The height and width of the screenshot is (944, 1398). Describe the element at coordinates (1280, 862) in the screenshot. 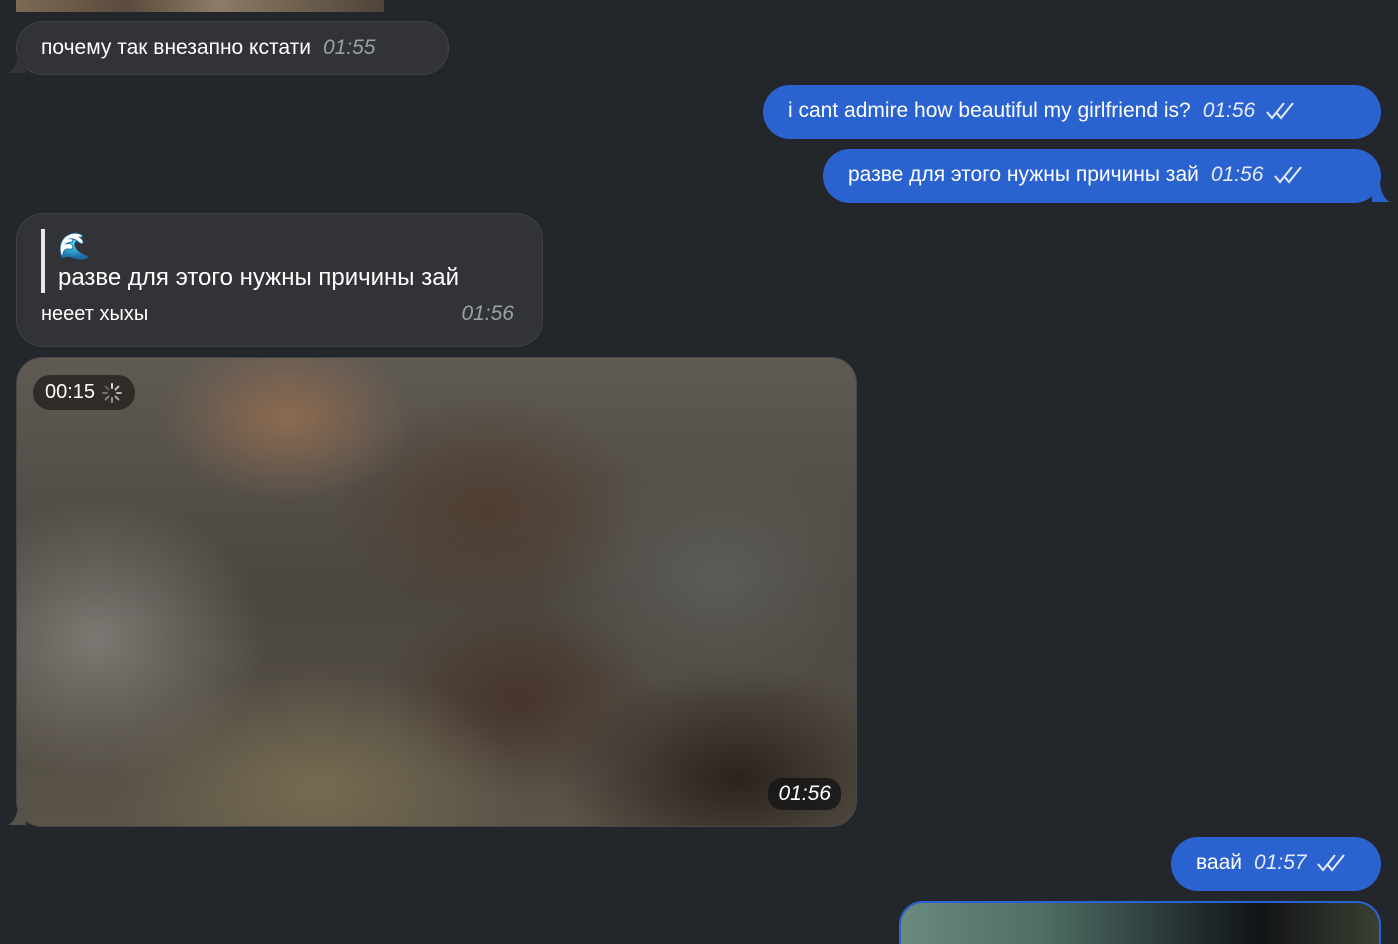

I see `message-time: 01:57` at that location.